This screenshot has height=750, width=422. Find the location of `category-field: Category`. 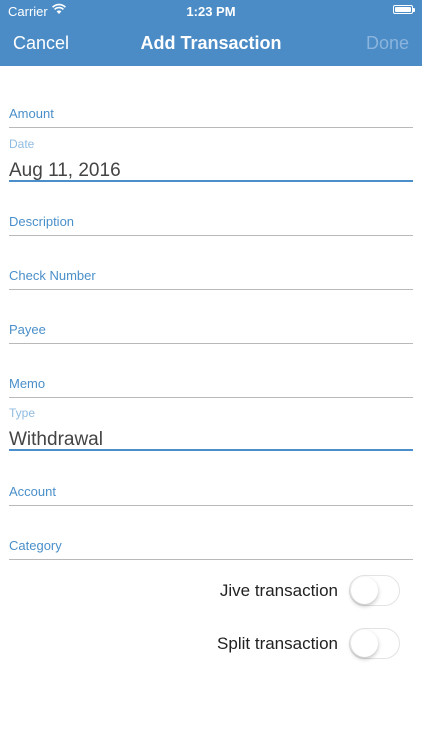

category-field: Category is located at coordinates (211, 548).